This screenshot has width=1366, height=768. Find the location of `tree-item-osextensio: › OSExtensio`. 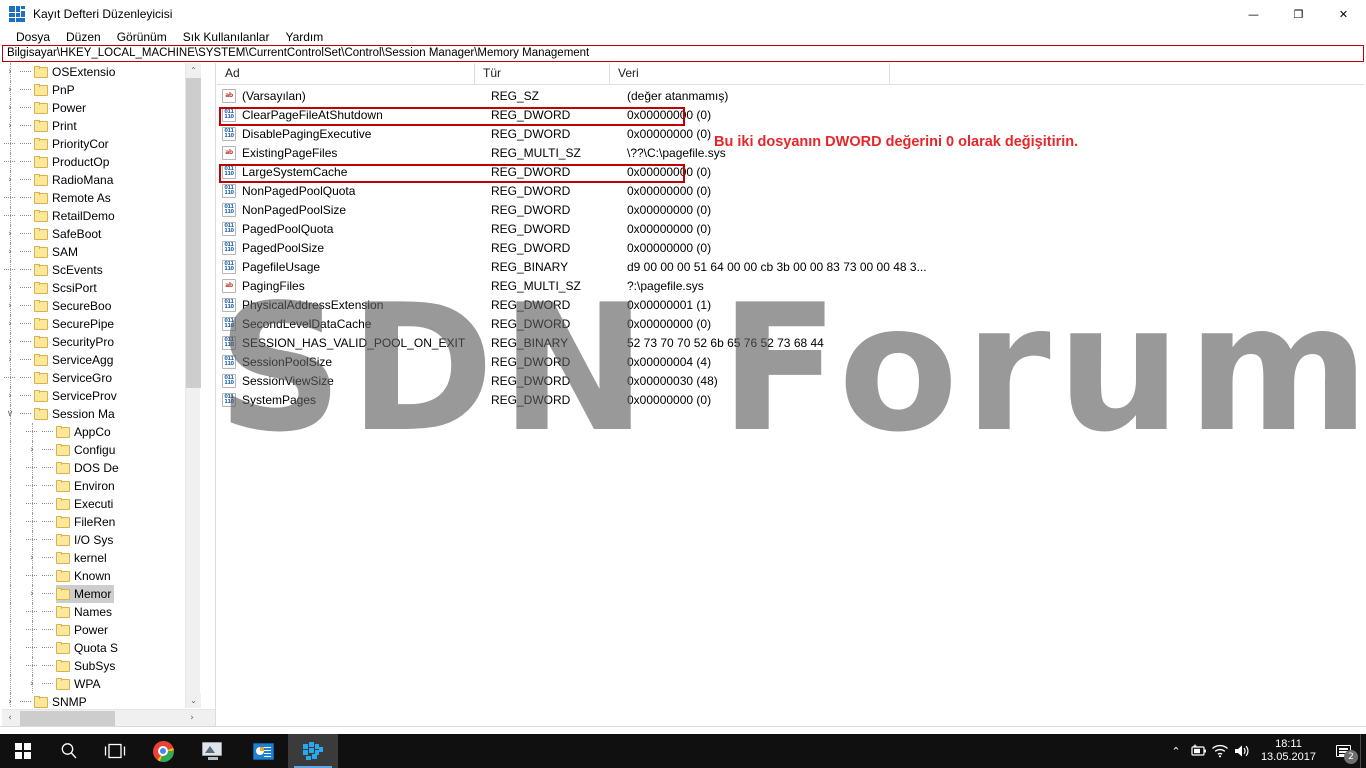

tree-item-osextensio: › OSExtensio is located at coordinates (101, 72).